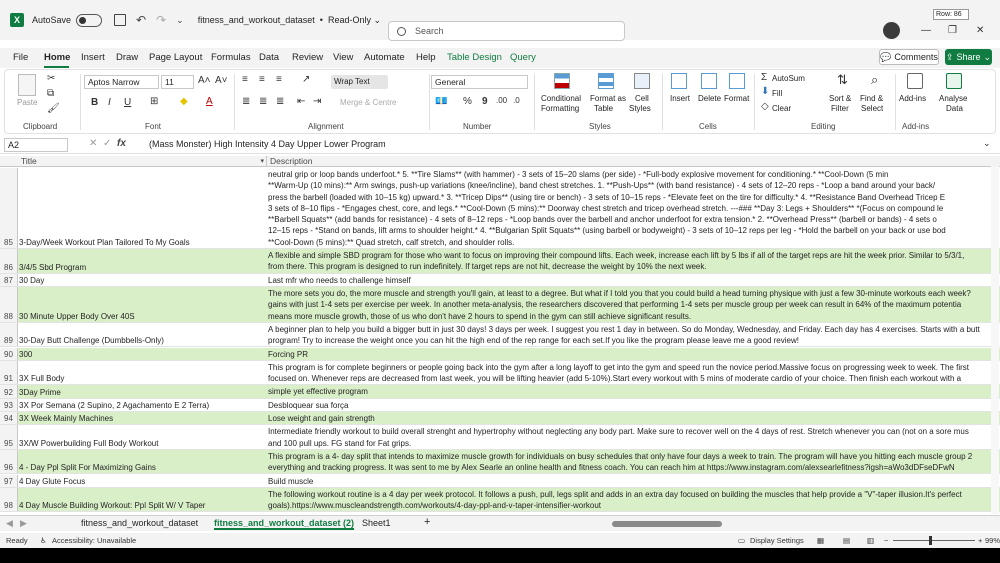  What do you see at coordinates (642, 81) in the screenshot?
I see `cell-styles-icon` at bounding box center [642, 81].